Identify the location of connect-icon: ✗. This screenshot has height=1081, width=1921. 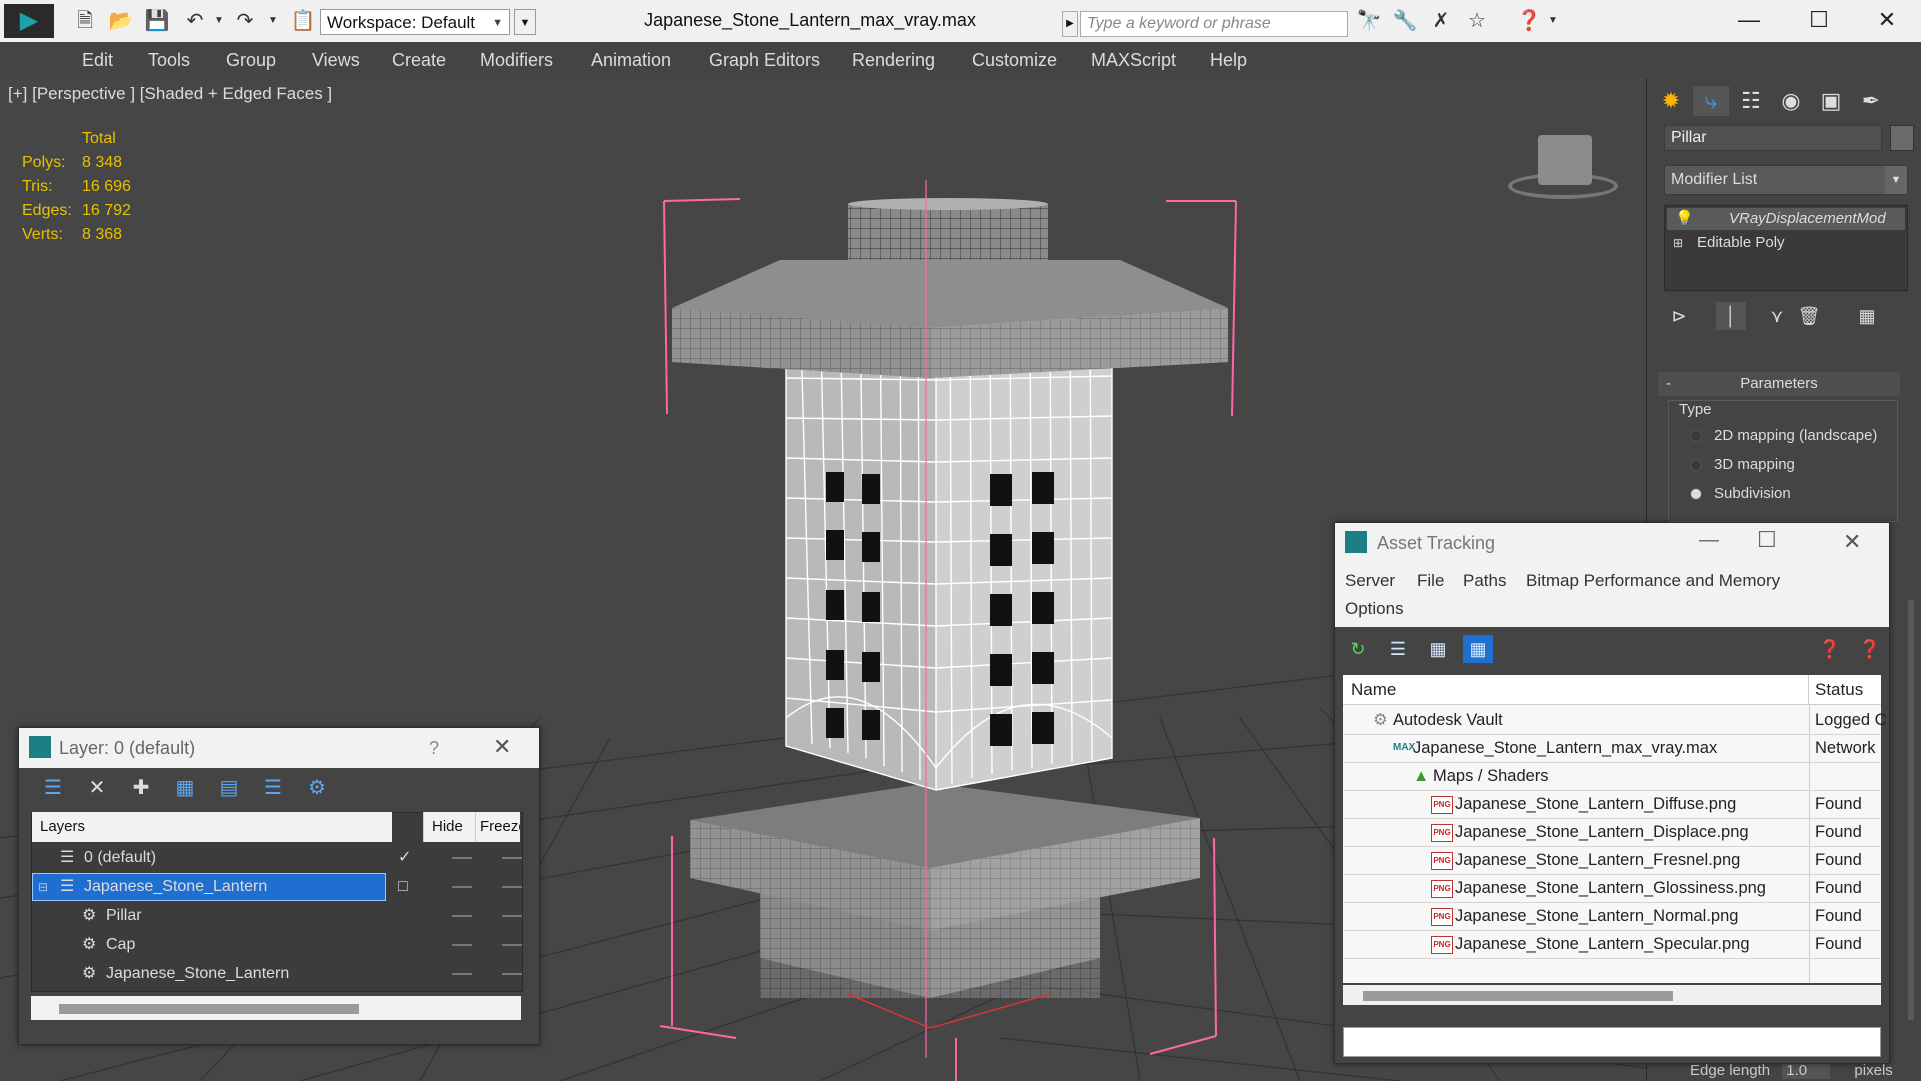
(1441, 21).